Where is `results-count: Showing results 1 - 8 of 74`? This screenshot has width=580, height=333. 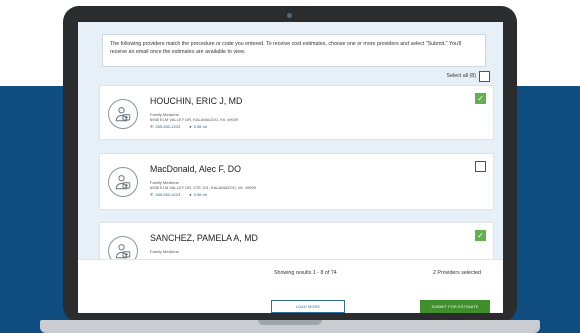
results-count: Showing results 1 - 8 of 74 is located at coordinates (305, 273).